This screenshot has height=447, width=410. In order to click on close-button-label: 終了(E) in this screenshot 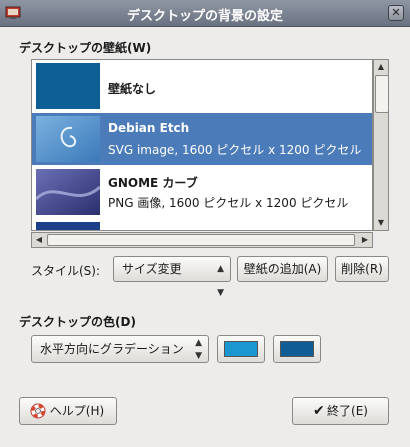, I will do `click(347, 411)`.